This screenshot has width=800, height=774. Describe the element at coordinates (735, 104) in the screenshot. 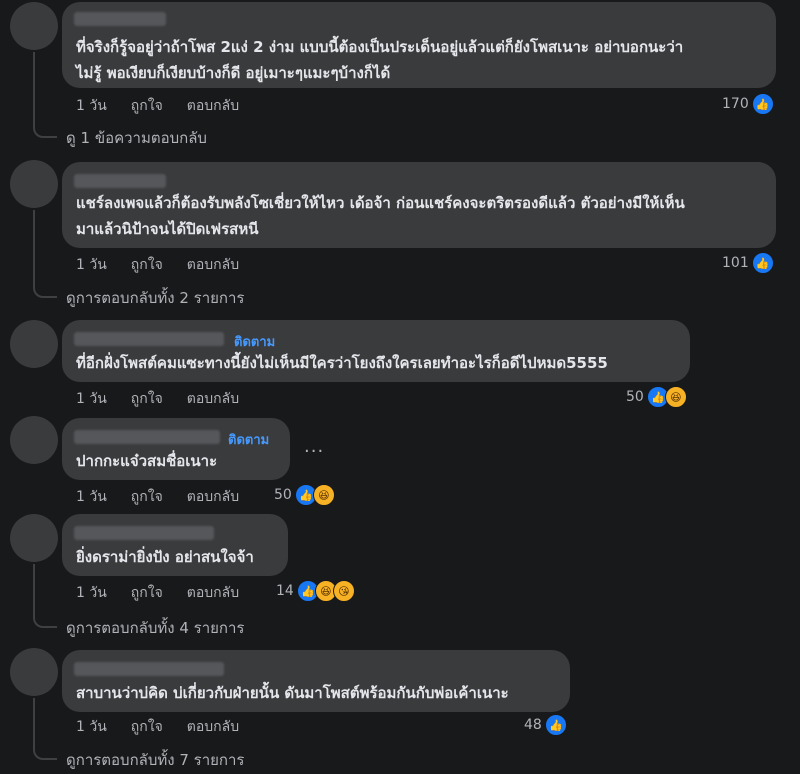

I see `reaction-count: 170` at that location.